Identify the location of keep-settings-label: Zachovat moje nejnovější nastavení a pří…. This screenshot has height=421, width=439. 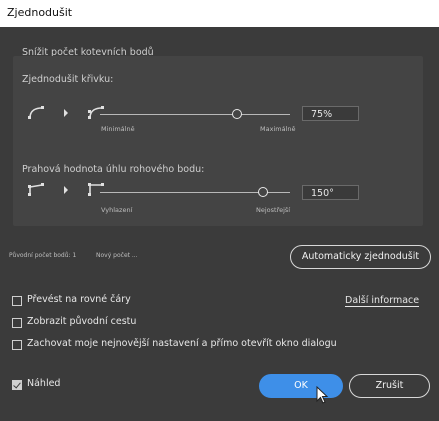
(182, 343).